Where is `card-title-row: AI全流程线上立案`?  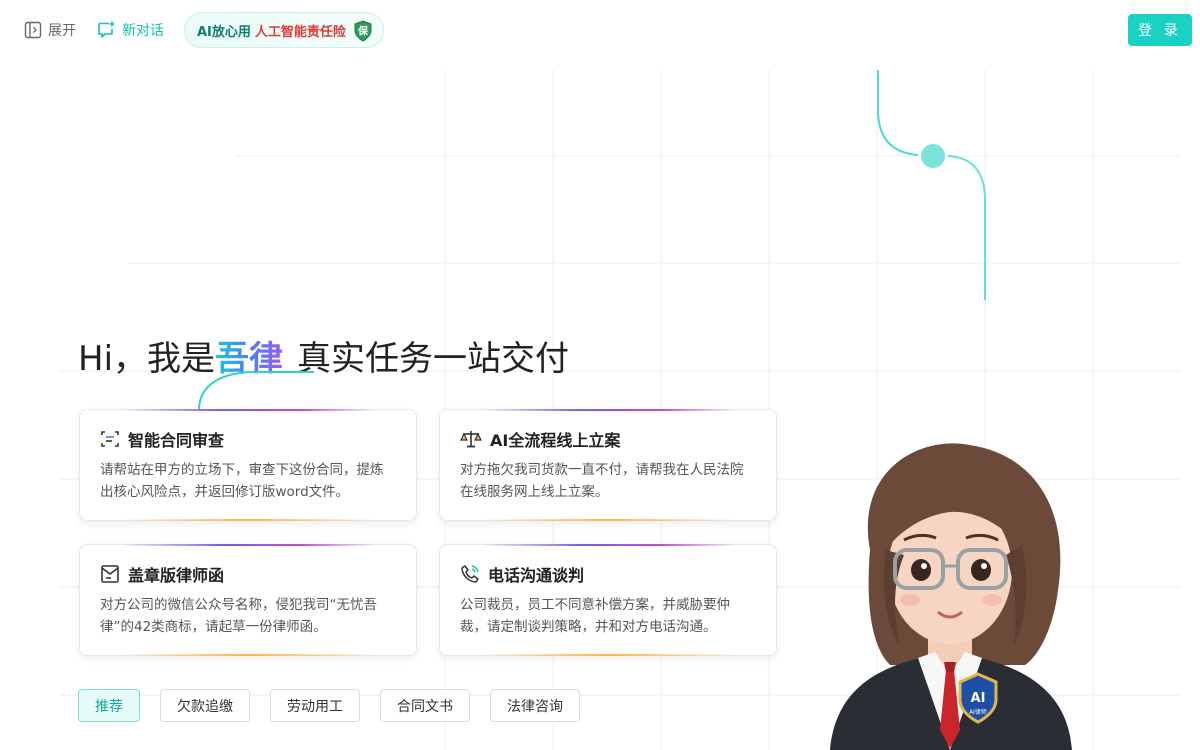 card-title-row: AI全流程线上立案 is located at coordinates (608, 439).